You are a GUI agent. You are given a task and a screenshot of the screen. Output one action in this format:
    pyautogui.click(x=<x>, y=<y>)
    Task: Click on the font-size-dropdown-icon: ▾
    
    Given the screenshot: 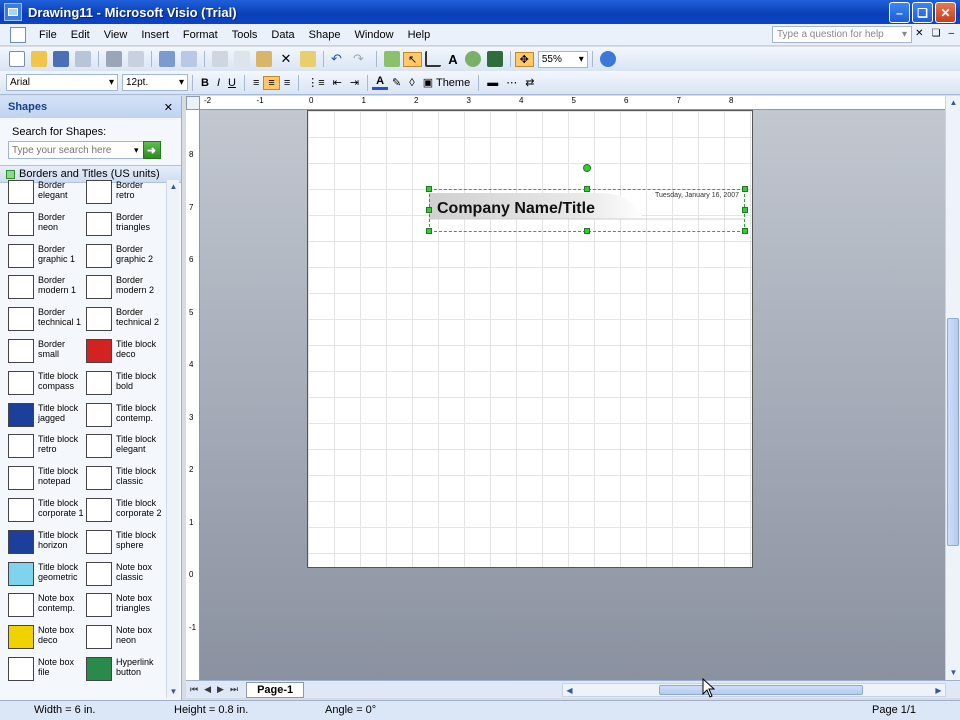 What is the action you would take?
    pyautogui.click(x=181, y=82)
    